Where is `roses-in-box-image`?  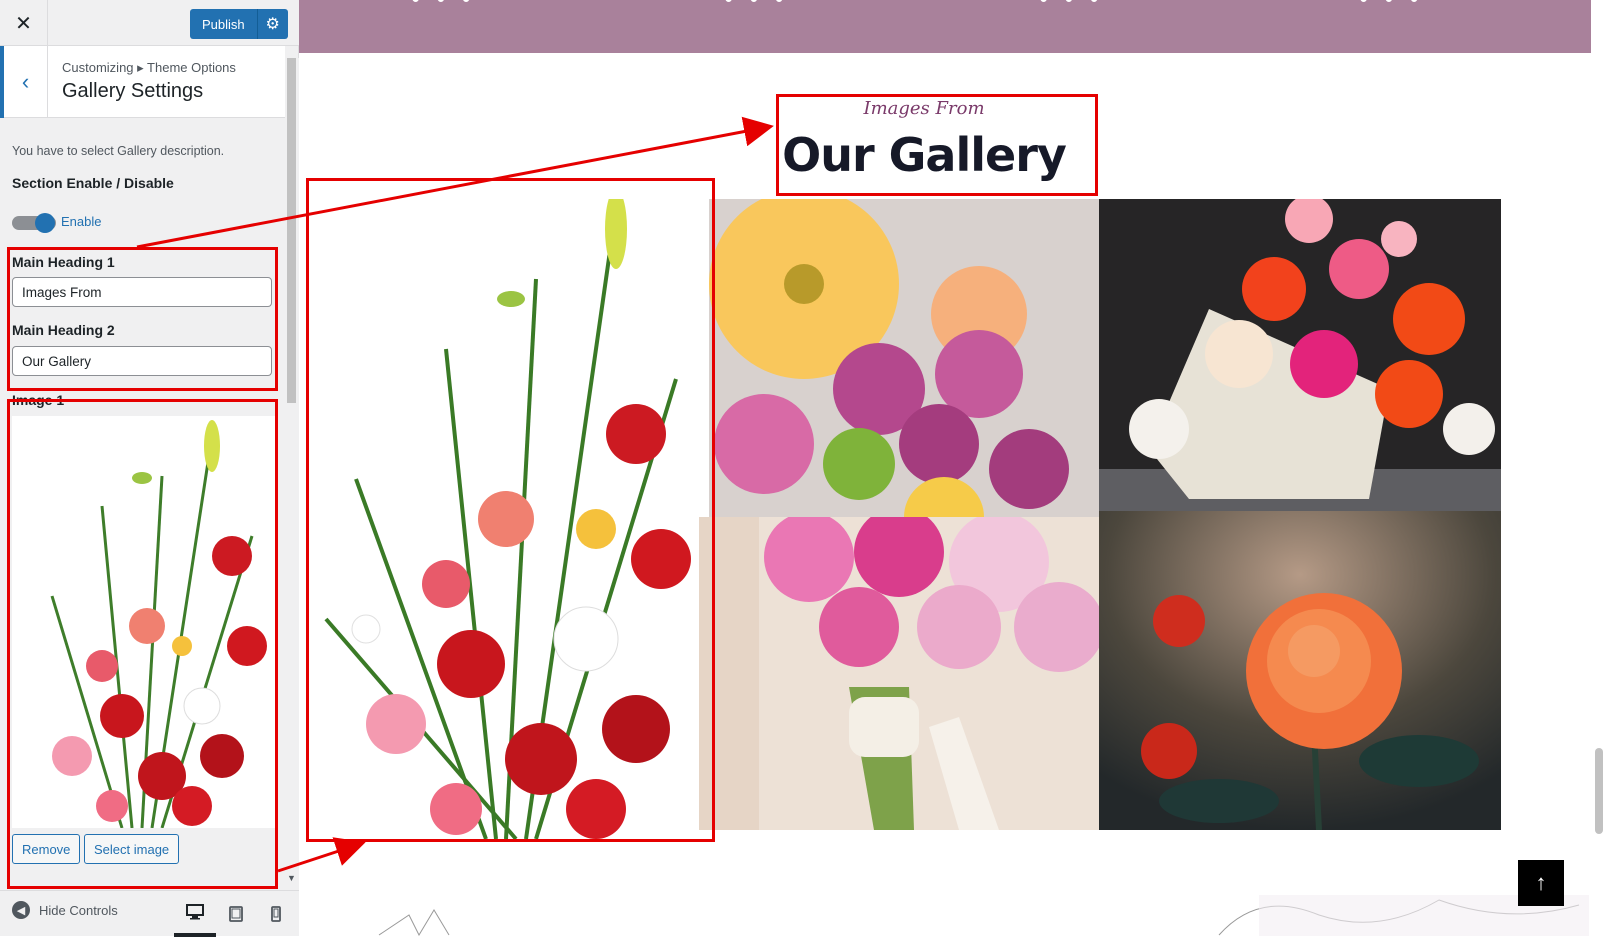 roses-in-box-image is located at coordinates (1300, 355).